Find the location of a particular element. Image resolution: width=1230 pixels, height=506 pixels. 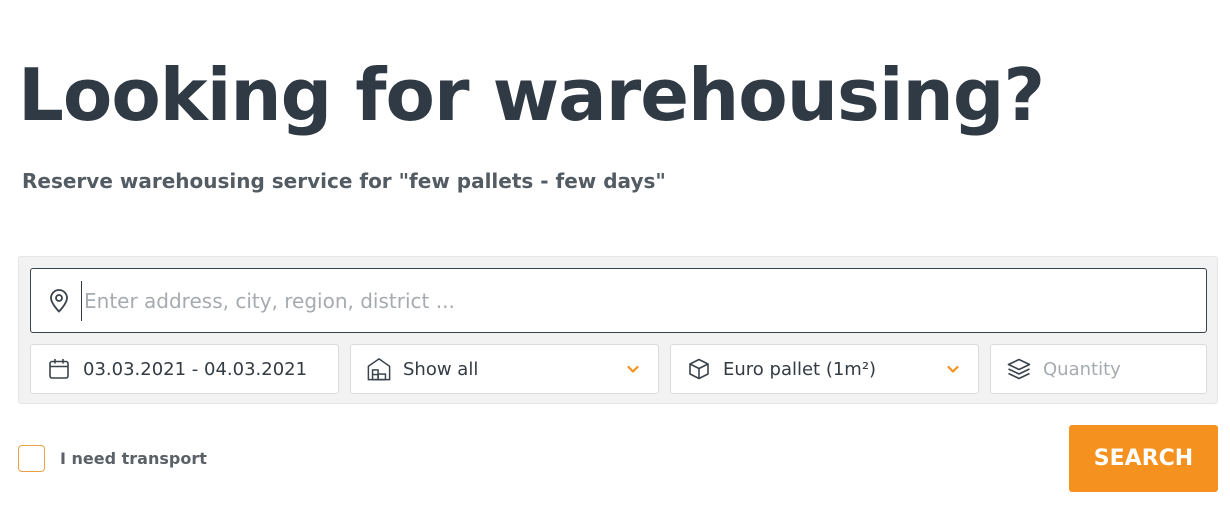

pallet-type-select: Euro pallet (1m²) is located at coordinates (824, 369).